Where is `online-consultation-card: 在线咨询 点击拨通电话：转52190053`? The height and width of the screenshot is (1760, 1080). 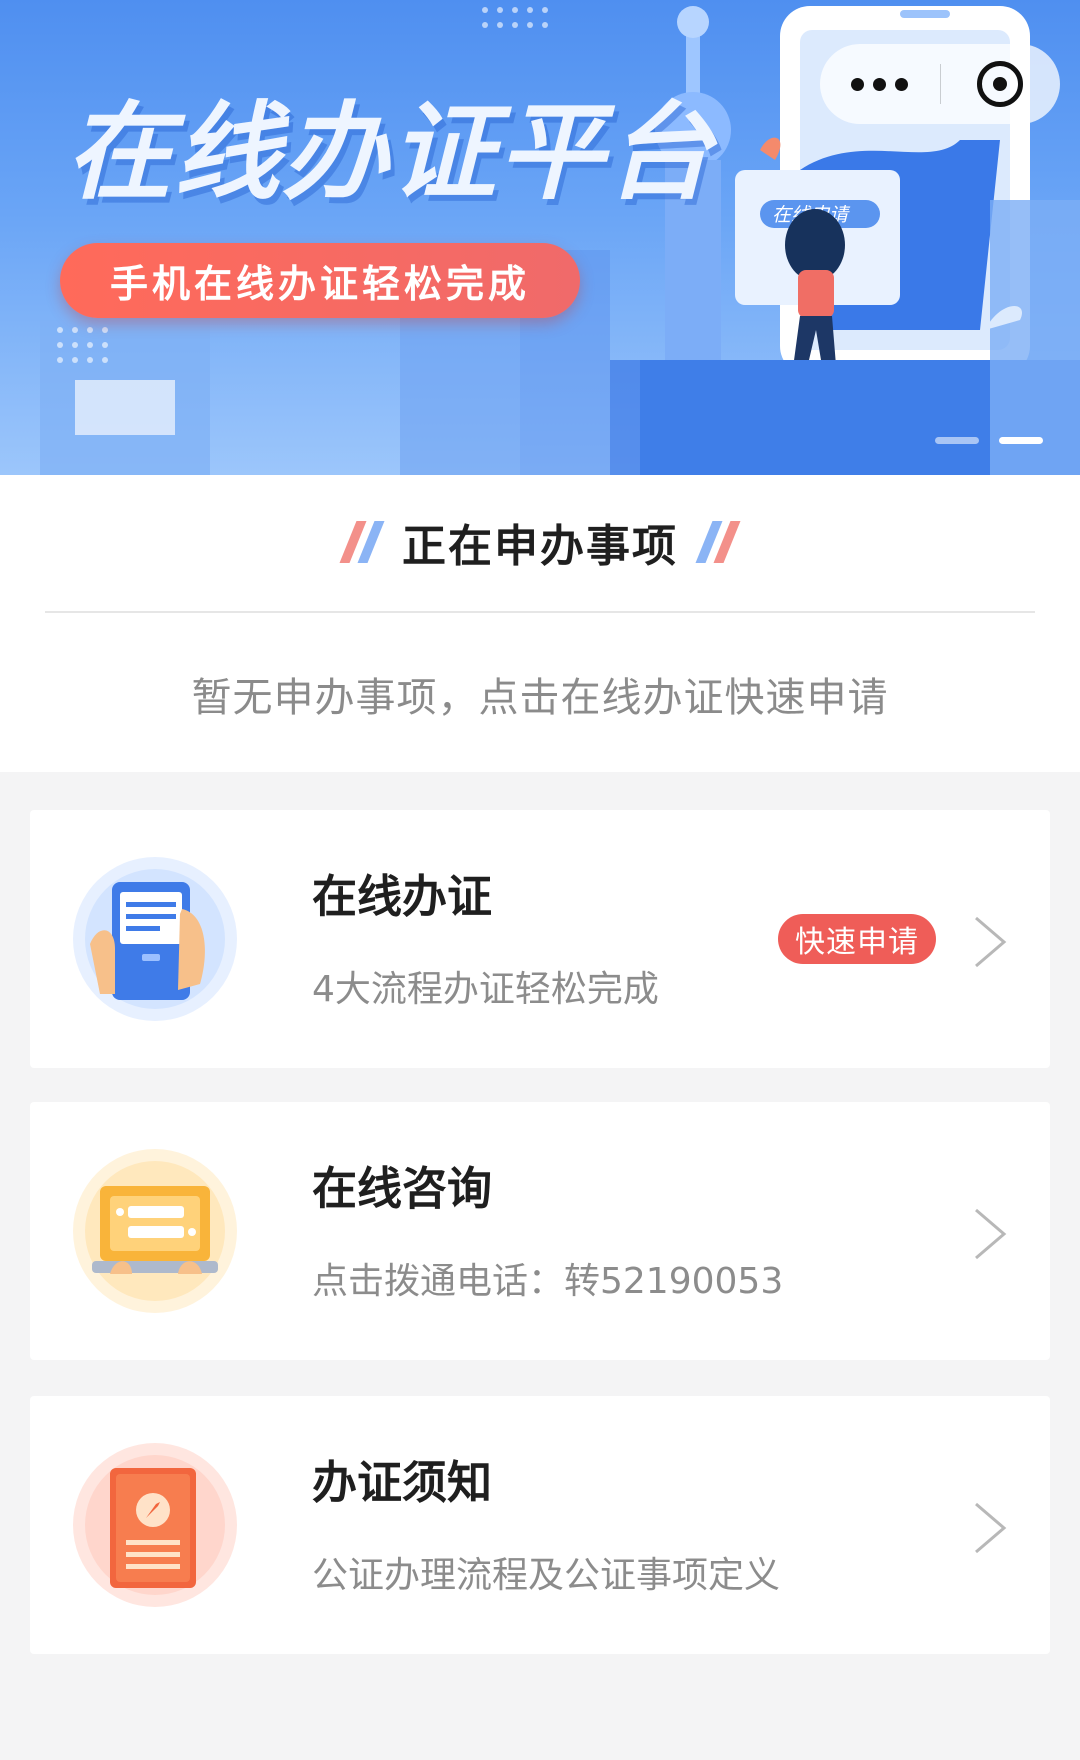
online-consultation-card: 在线咨询 点击拨通电话：转52190053 is located at coordinates (540, 1231).